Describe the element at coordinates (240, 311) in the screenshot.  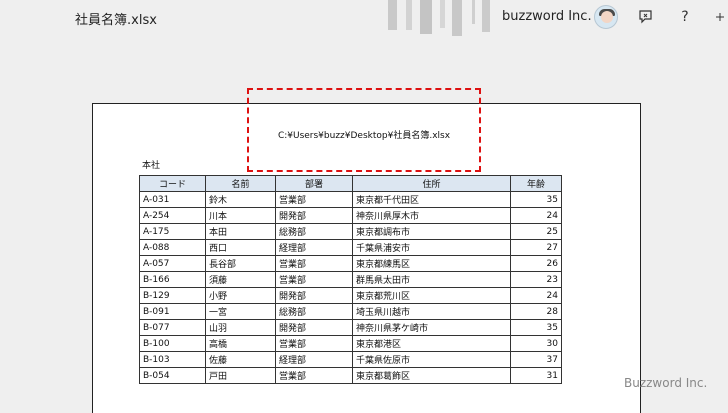
I see `table-cell: 一宮` at that location.